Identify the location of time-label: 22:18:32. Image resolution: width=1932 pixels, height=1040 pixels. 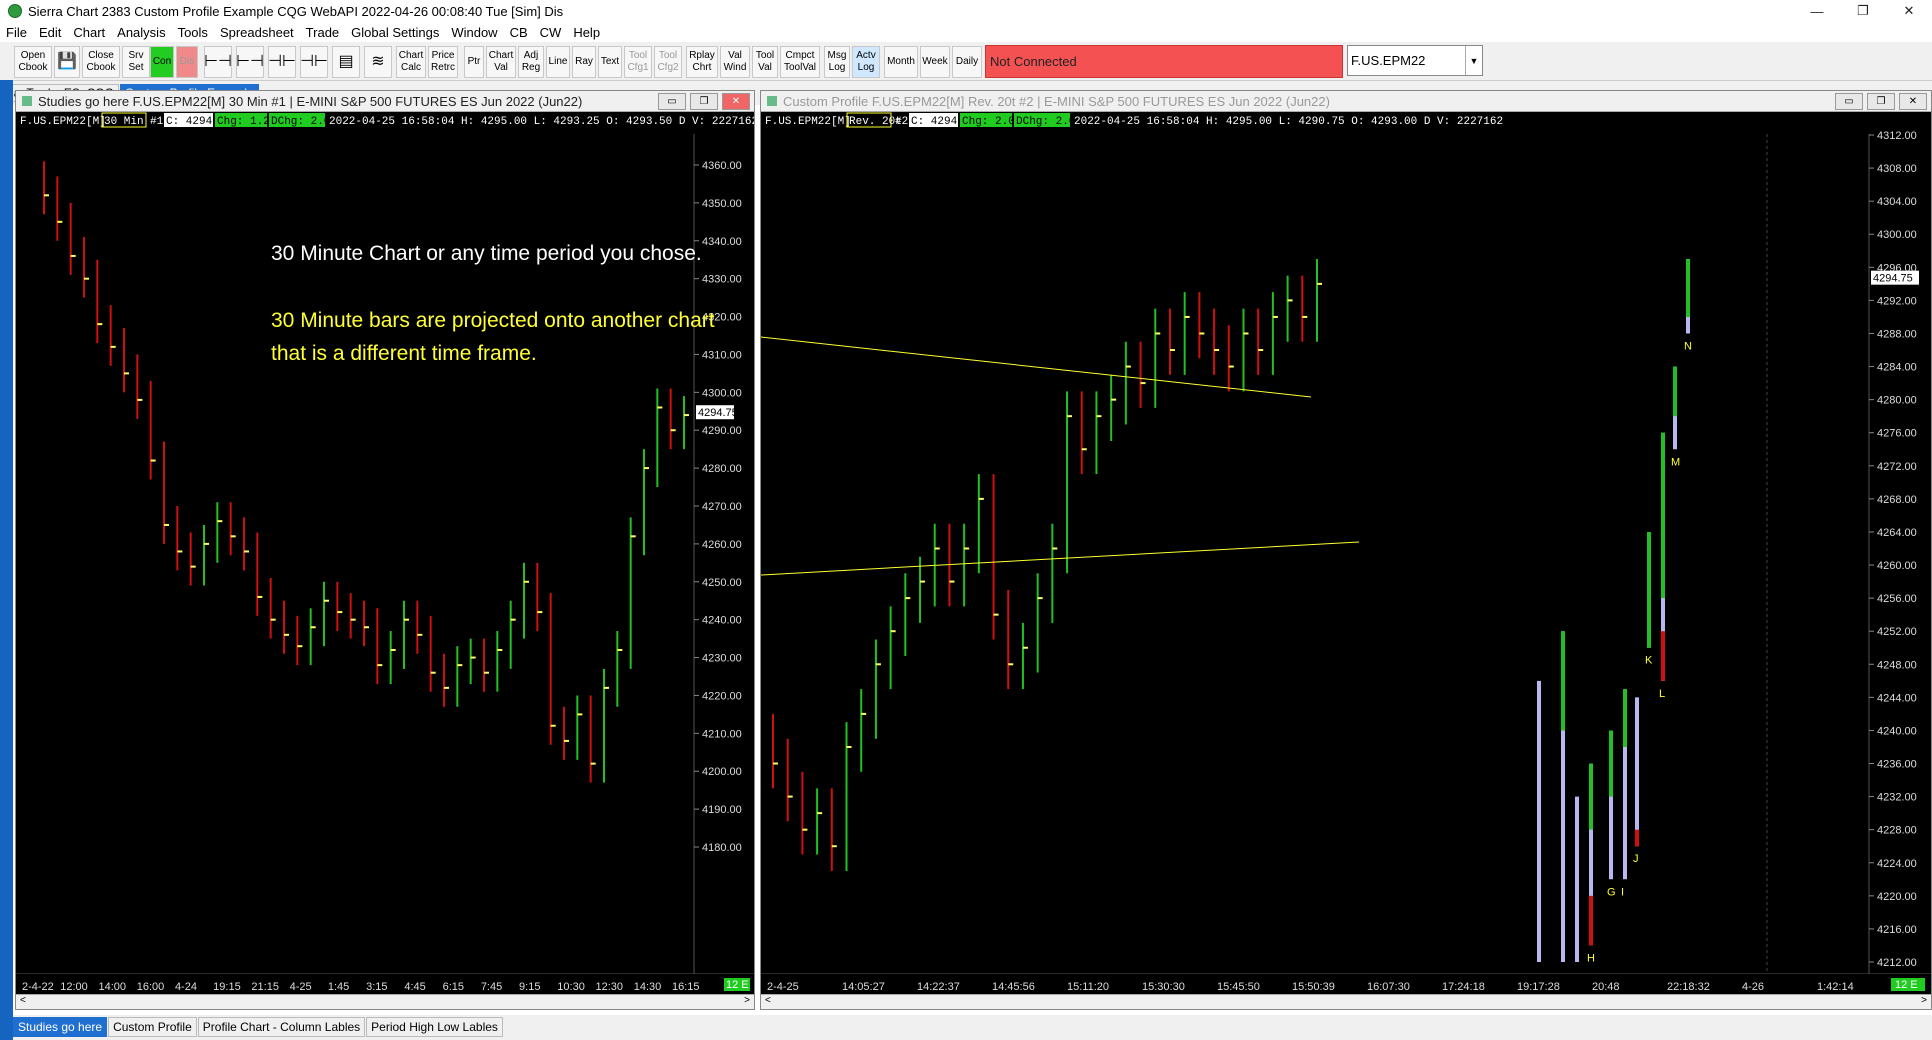
(1688, 987).